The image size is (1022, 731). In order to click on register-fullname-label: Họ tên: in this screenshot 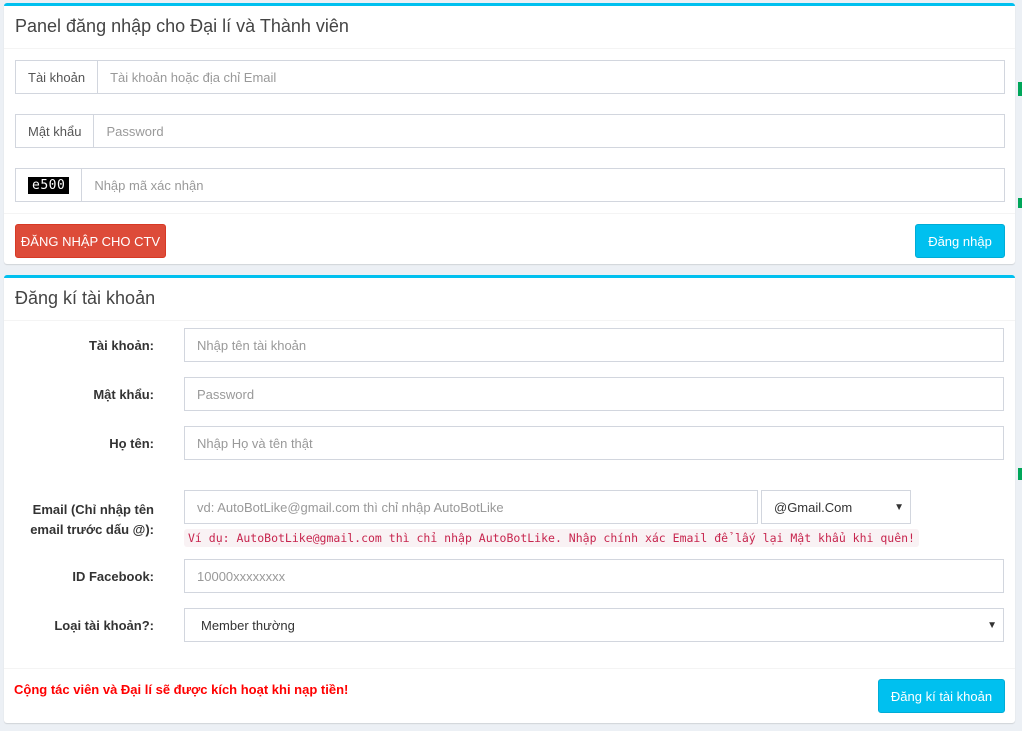, I will do `click(131, 443)`.